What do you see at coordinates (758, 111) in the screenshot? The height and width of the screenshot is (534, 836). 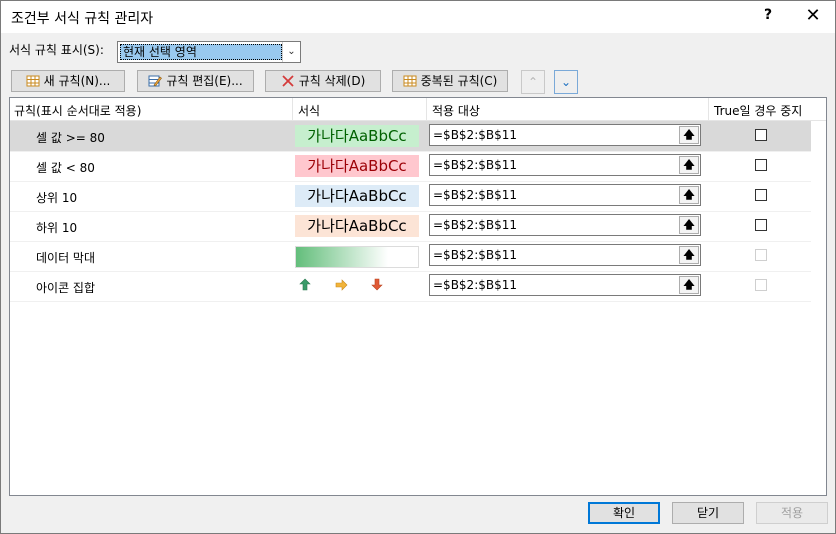 I see `column-header-stop-if-true: True일 경우 중지` at bounding box center [758, 111].